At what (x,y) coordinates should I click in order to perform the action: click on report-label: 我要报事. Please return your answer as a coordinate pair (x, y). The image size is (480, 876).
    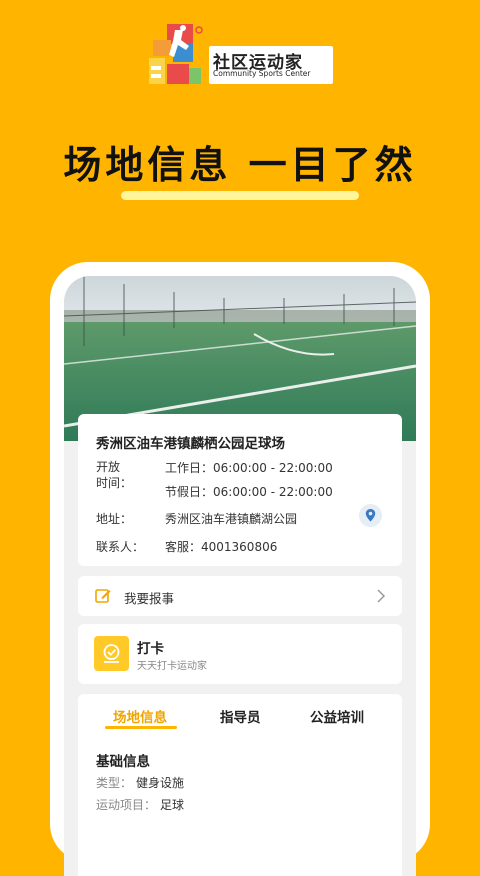
    Looking at the image, I should click on (149, 598).